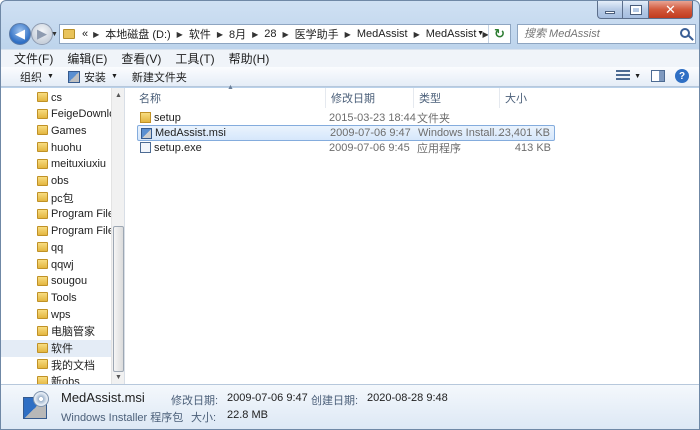  I want to click on column-size: 大小, so click(528, 98).